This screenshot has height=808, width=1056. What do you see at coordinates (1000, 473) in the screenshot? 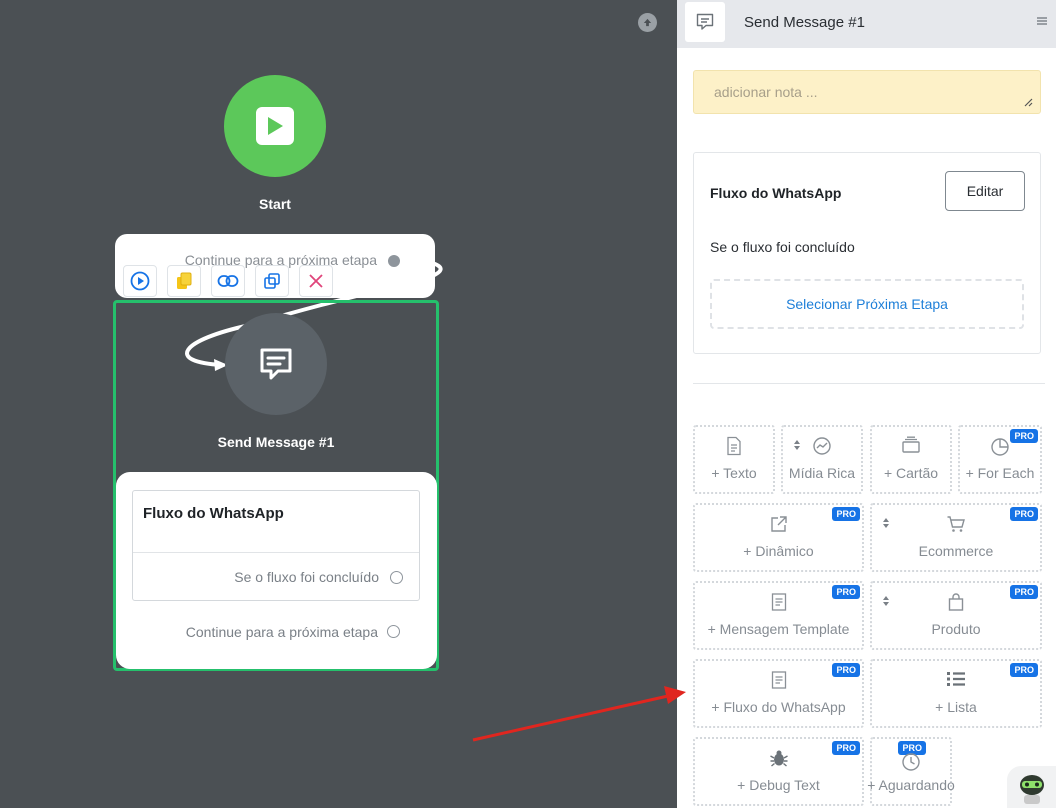
I see `tile-label: + For Each` at bounding box center [1000, 473].